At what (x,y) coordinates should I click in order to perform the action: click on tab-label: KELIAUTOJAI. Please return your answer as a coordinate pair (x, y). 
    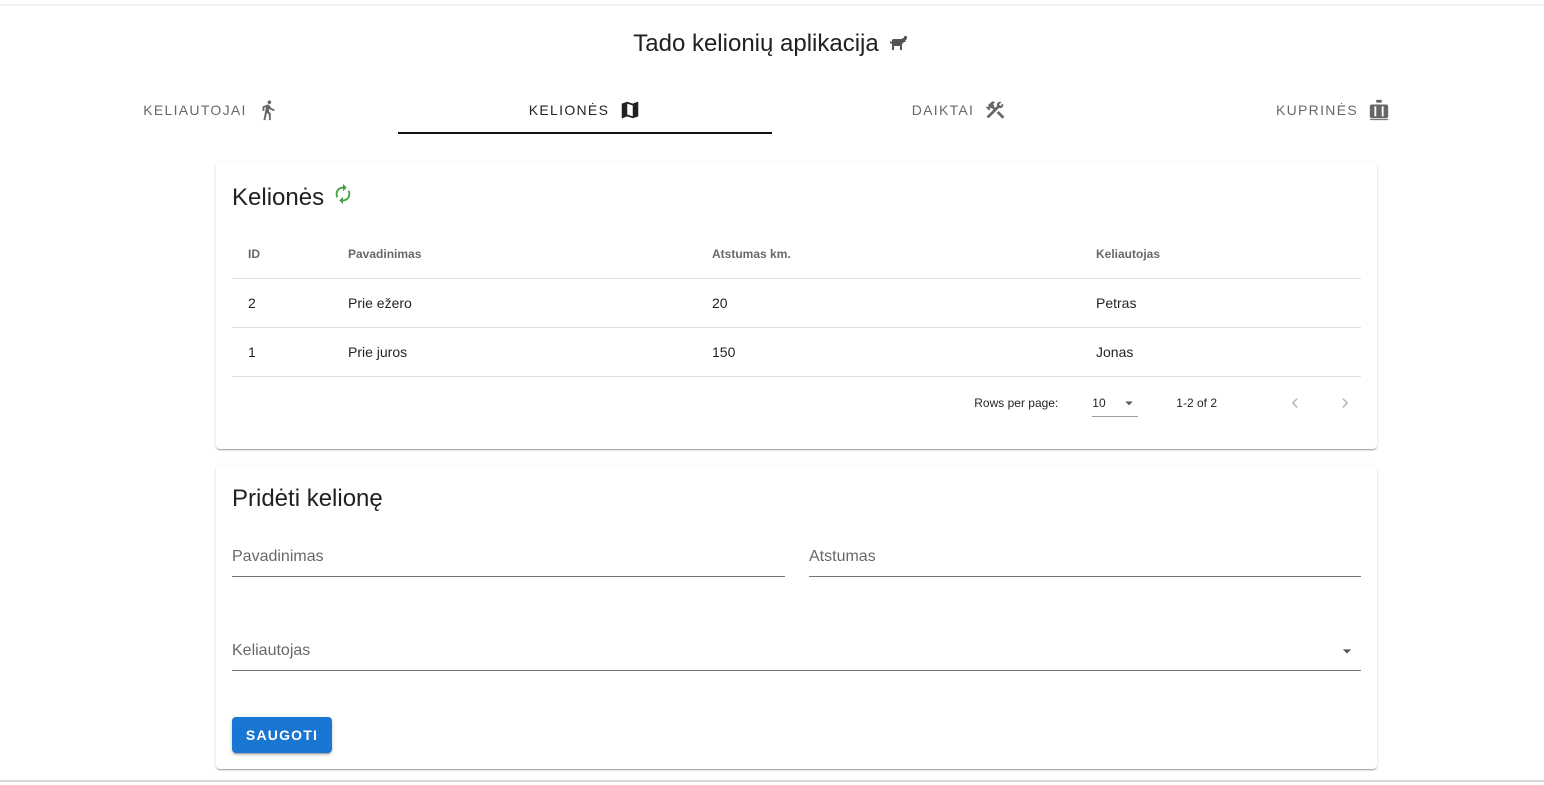
    Looking at the image, I should click on (195, 110).